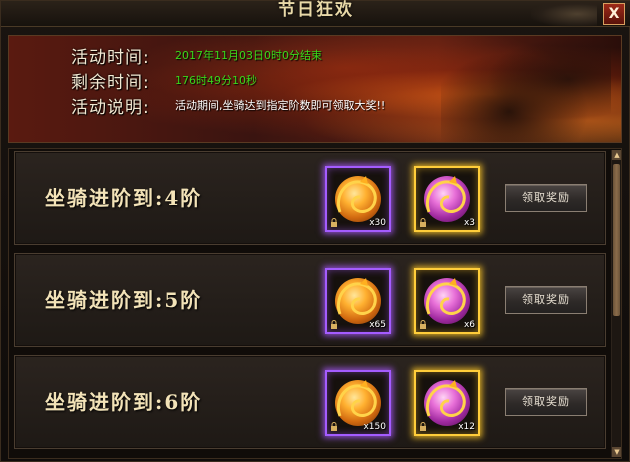  Describe the element at coordinates (526, 89) in the screenshot. I see `dragon-rider-artwork` at that location.